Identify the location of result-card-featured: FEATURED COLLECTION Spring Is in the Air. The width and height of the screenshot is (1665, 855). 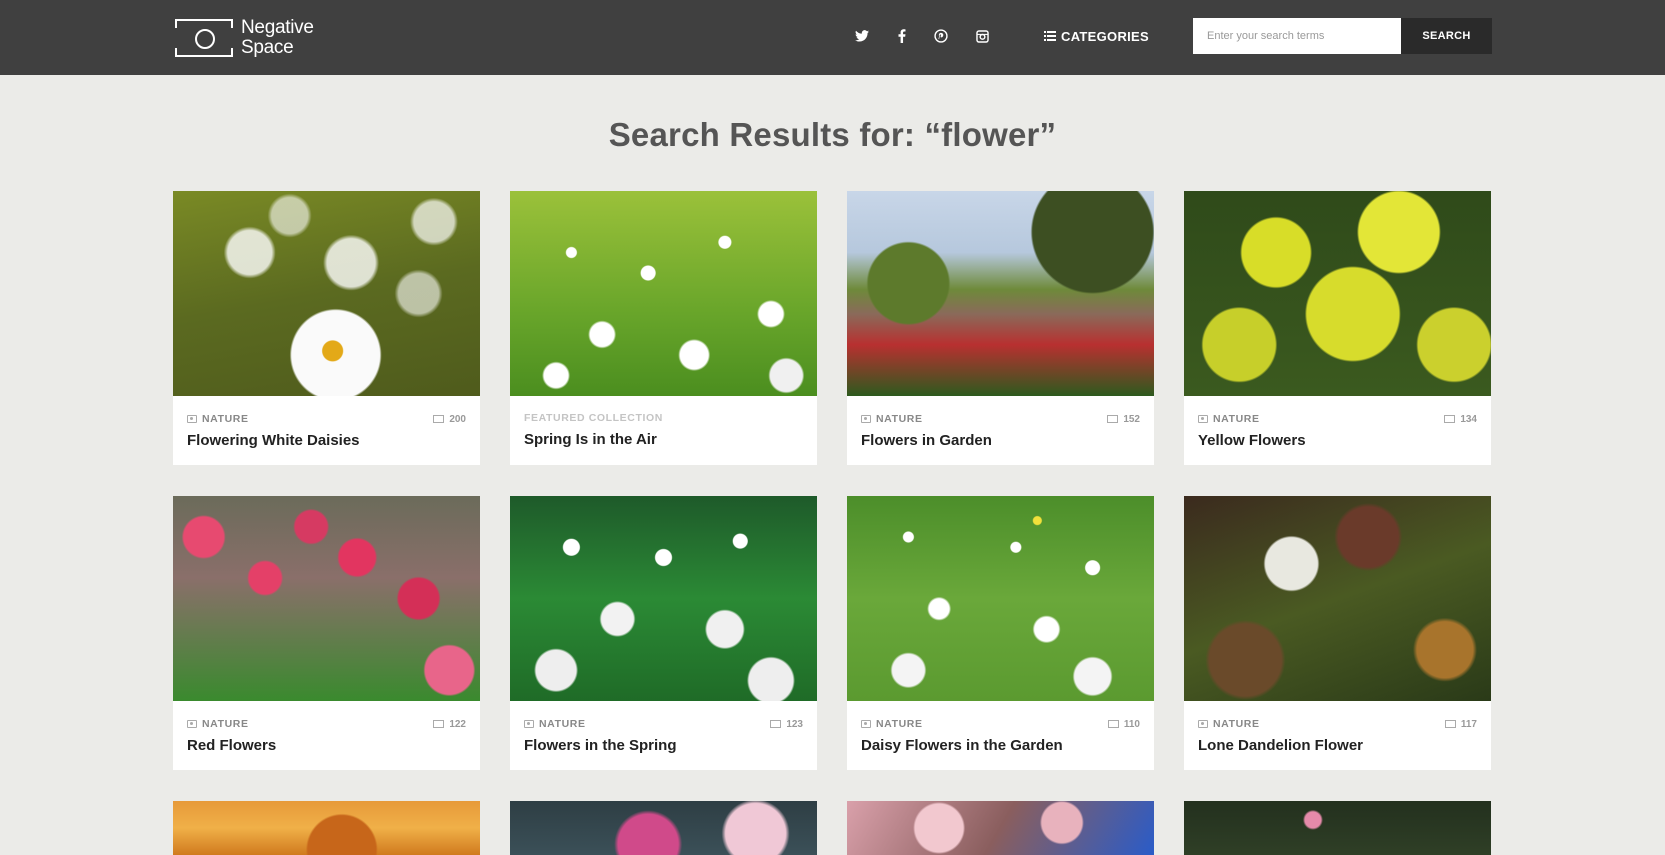
(663, 328).